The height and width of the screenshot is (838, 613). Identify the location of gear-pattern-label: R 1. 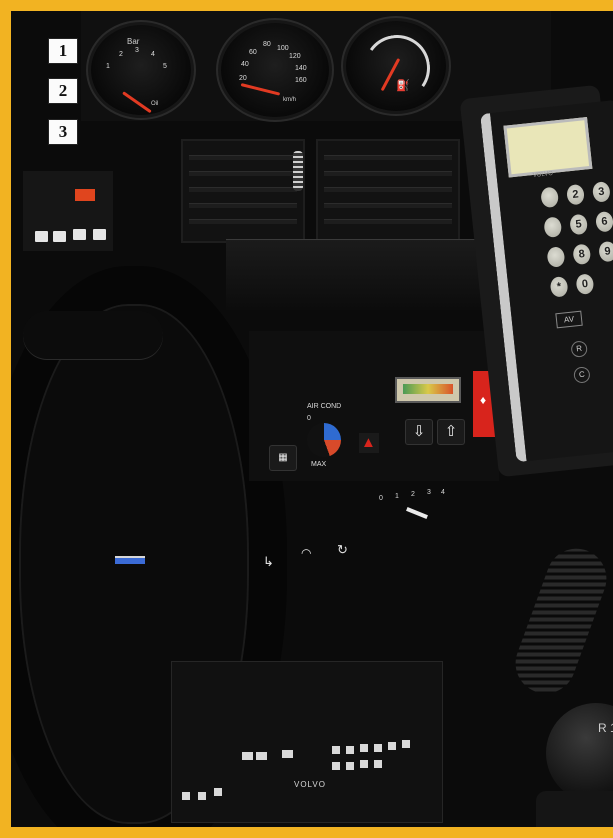
(605, 728).